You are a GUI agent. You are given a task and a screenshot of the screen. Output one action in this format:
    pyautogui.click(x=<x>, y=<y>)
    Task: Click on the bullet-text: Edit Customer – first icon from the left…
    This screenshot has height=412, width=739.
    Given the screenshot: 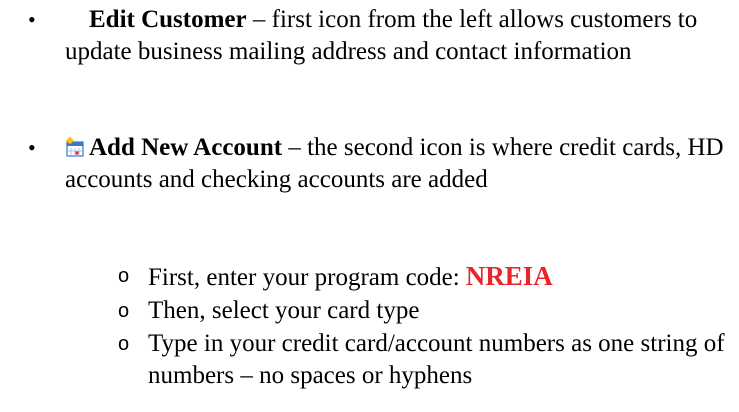 What is the action you would take?
    pyautogui.click(x=395, y=36)
    